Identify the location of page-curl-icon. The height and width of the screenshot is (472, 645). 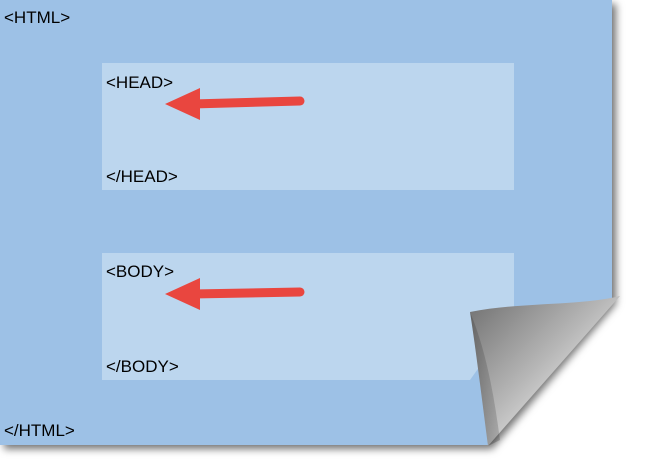
(545, 371).